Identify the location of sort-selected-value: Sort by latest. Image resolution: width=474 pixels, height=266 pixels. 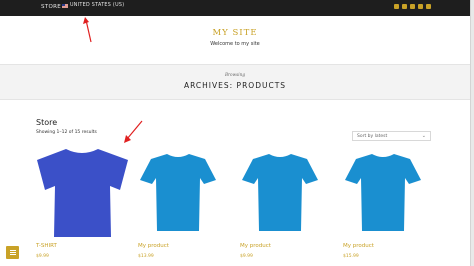
(372, 136).